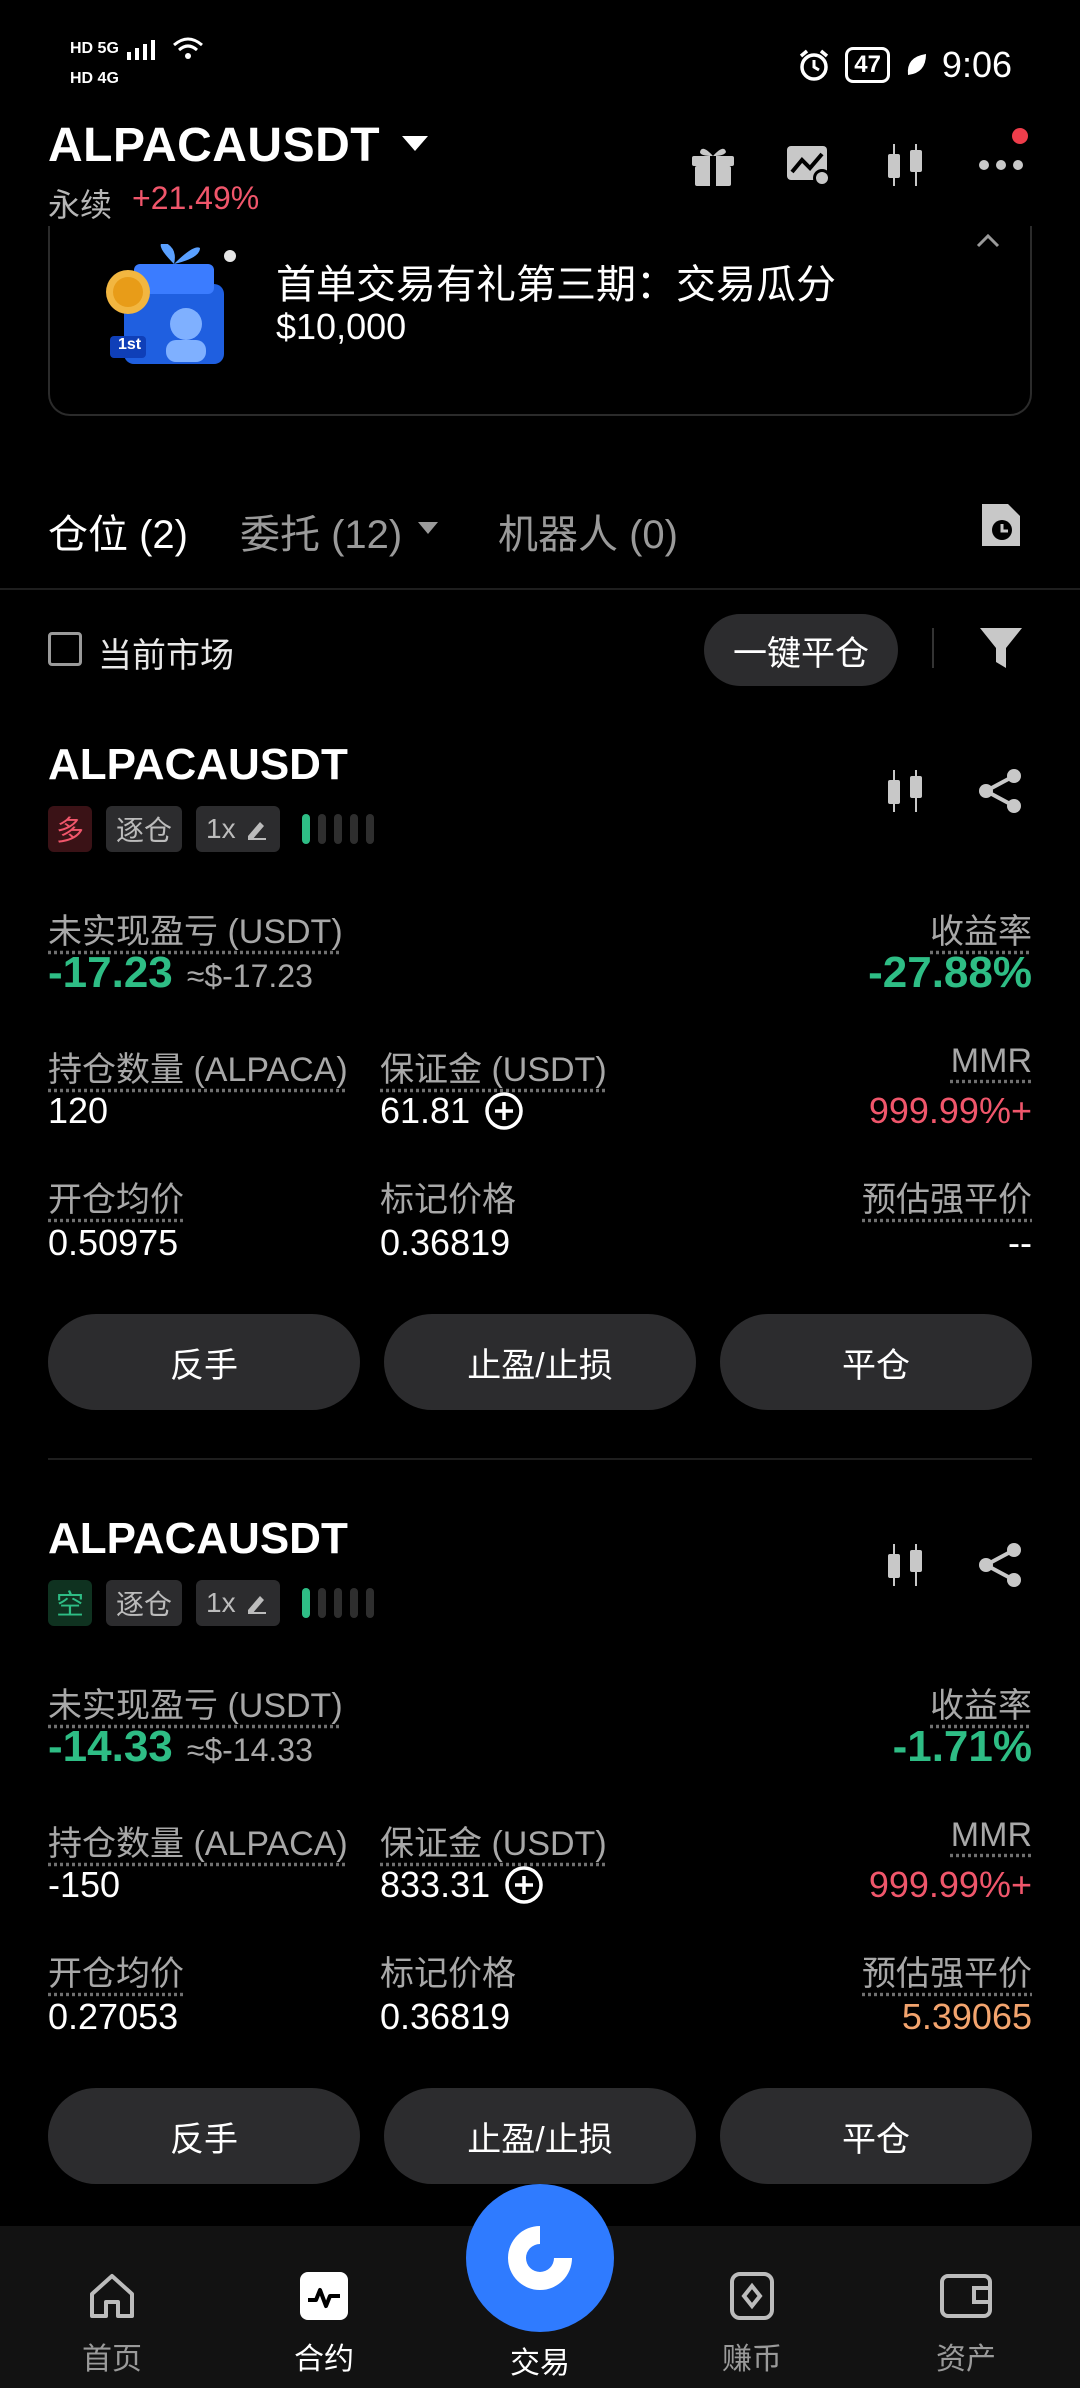 This screenshot has width=1080, height=2388. I want to click on contract-type: 永续, so click(80, 205).